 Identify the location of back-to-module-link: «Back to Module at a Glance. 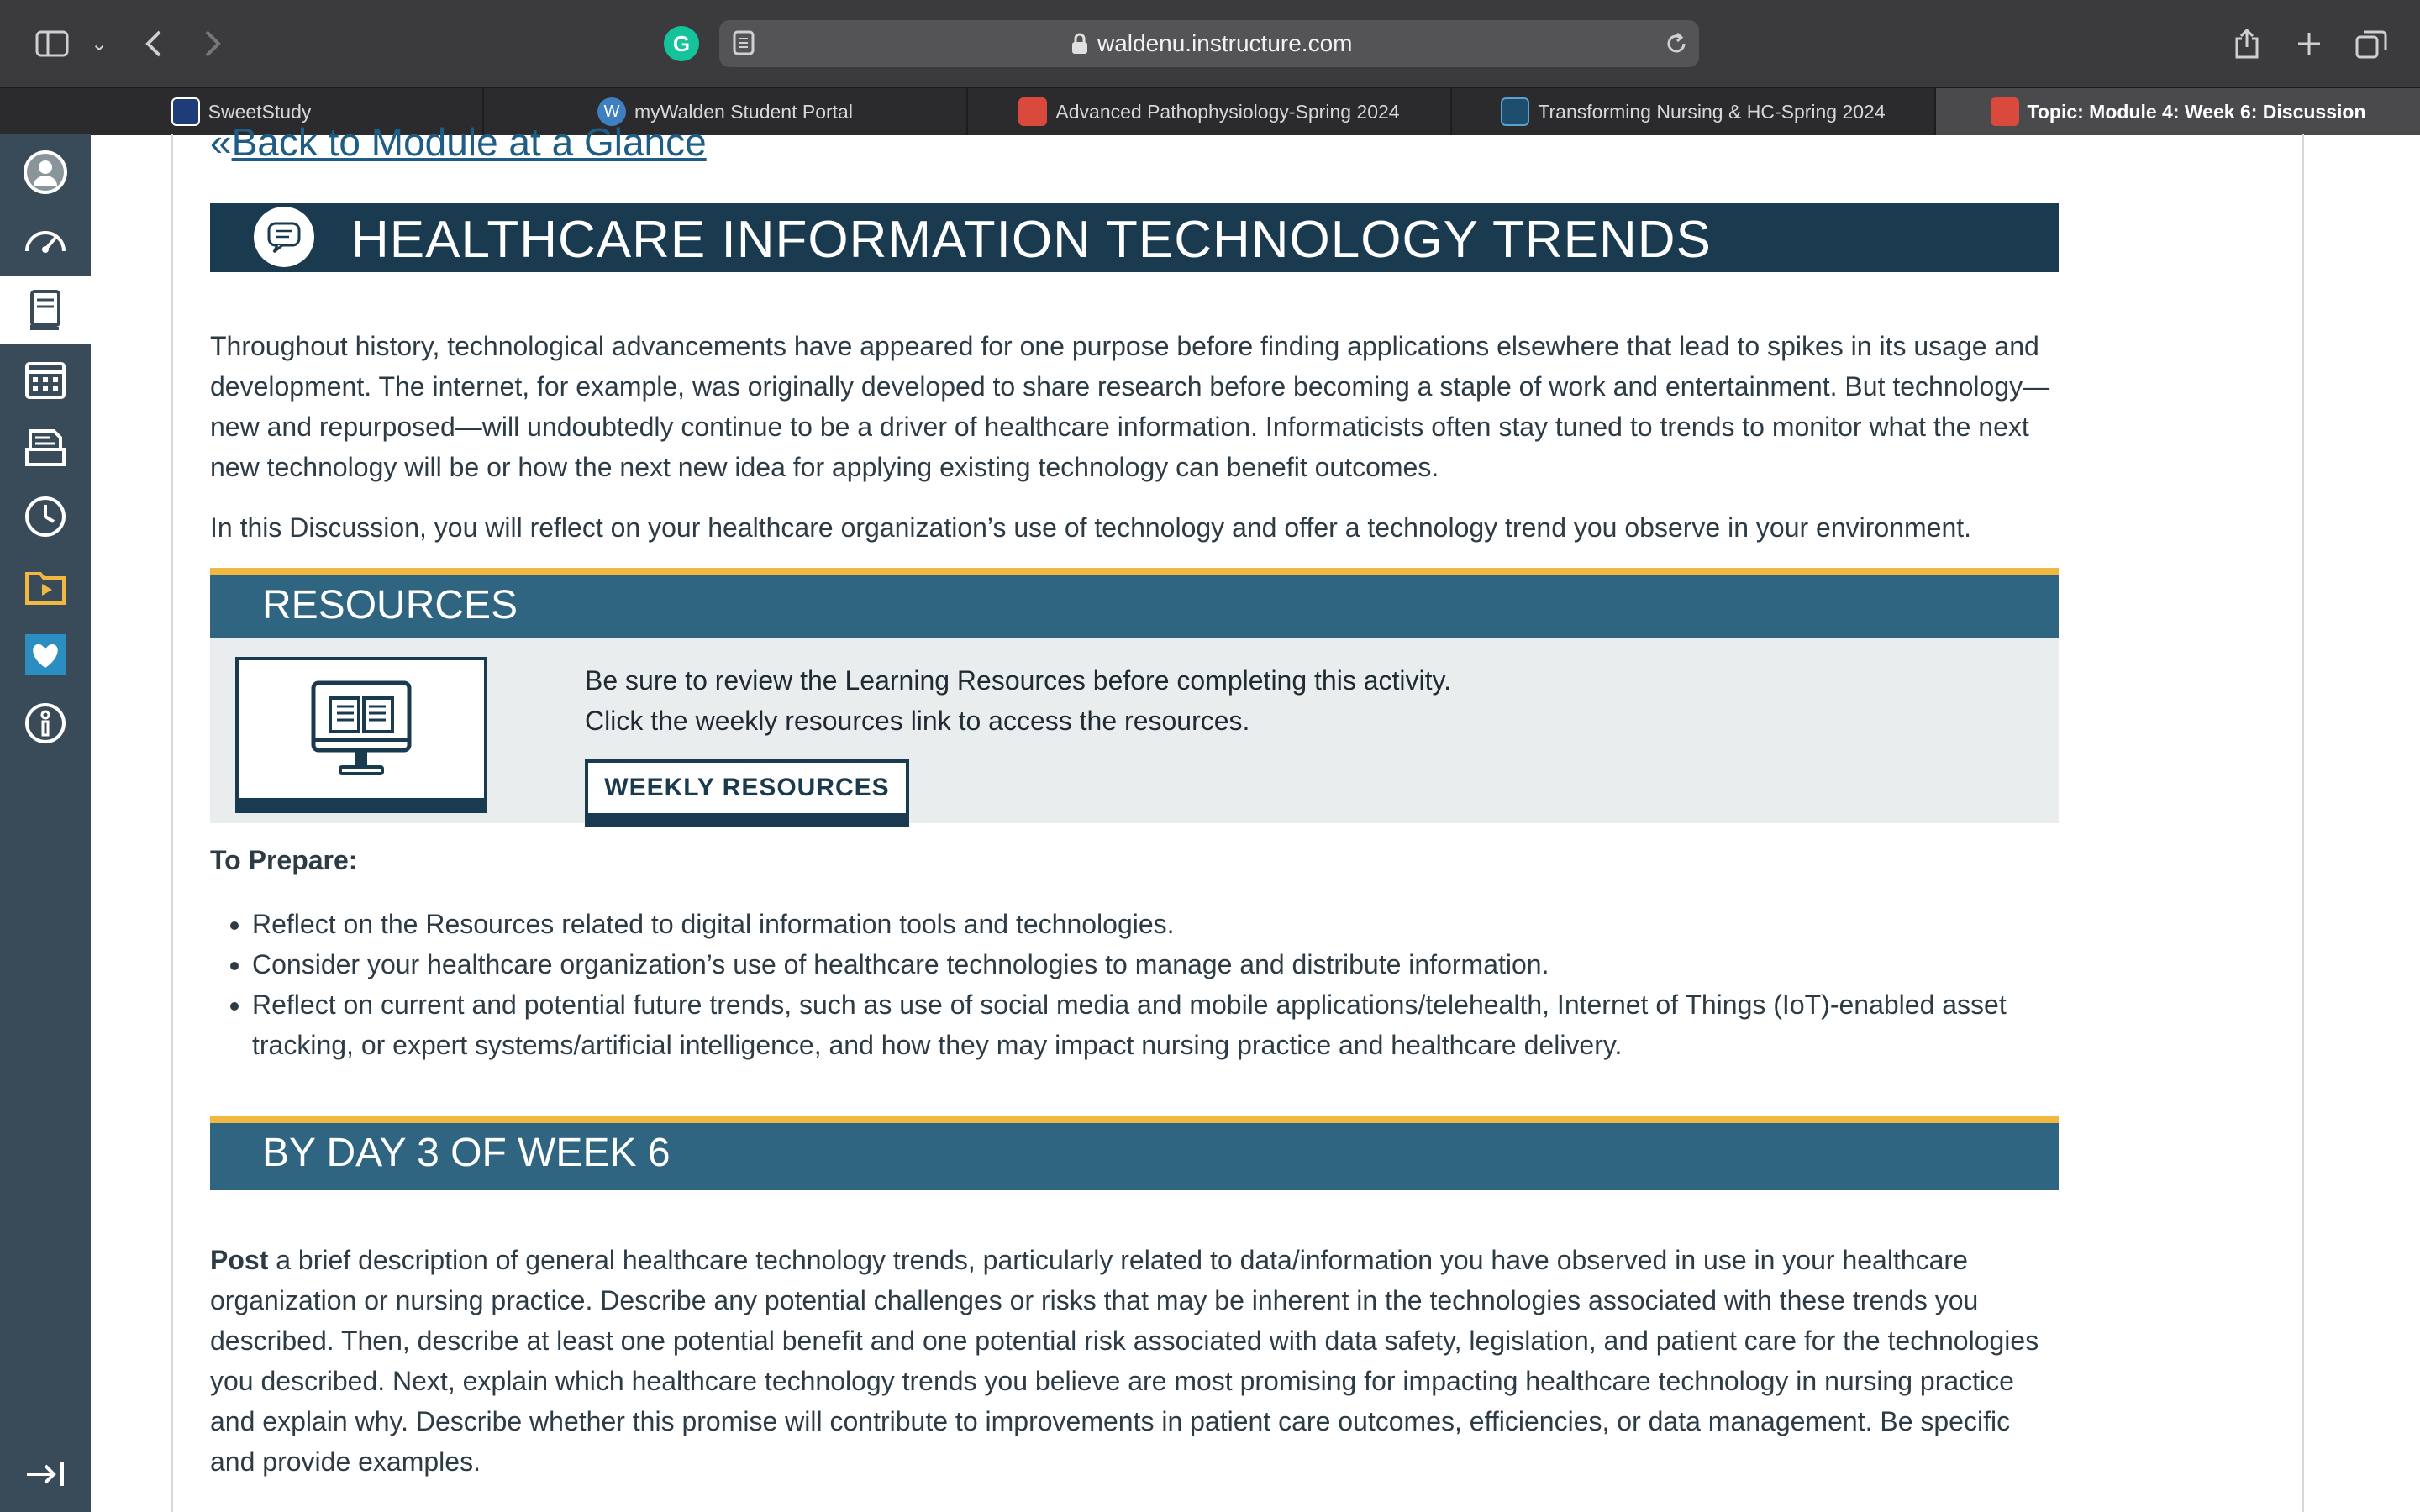
(458, 142).